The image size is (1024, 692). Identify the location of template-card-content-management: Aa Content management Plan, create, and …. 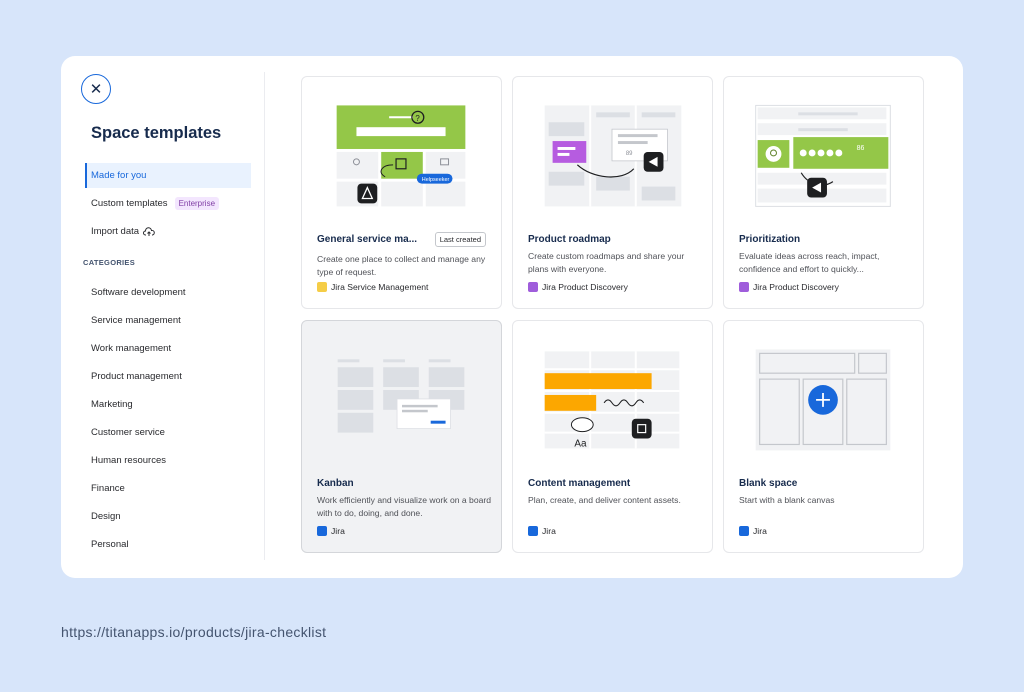
(612, 436).